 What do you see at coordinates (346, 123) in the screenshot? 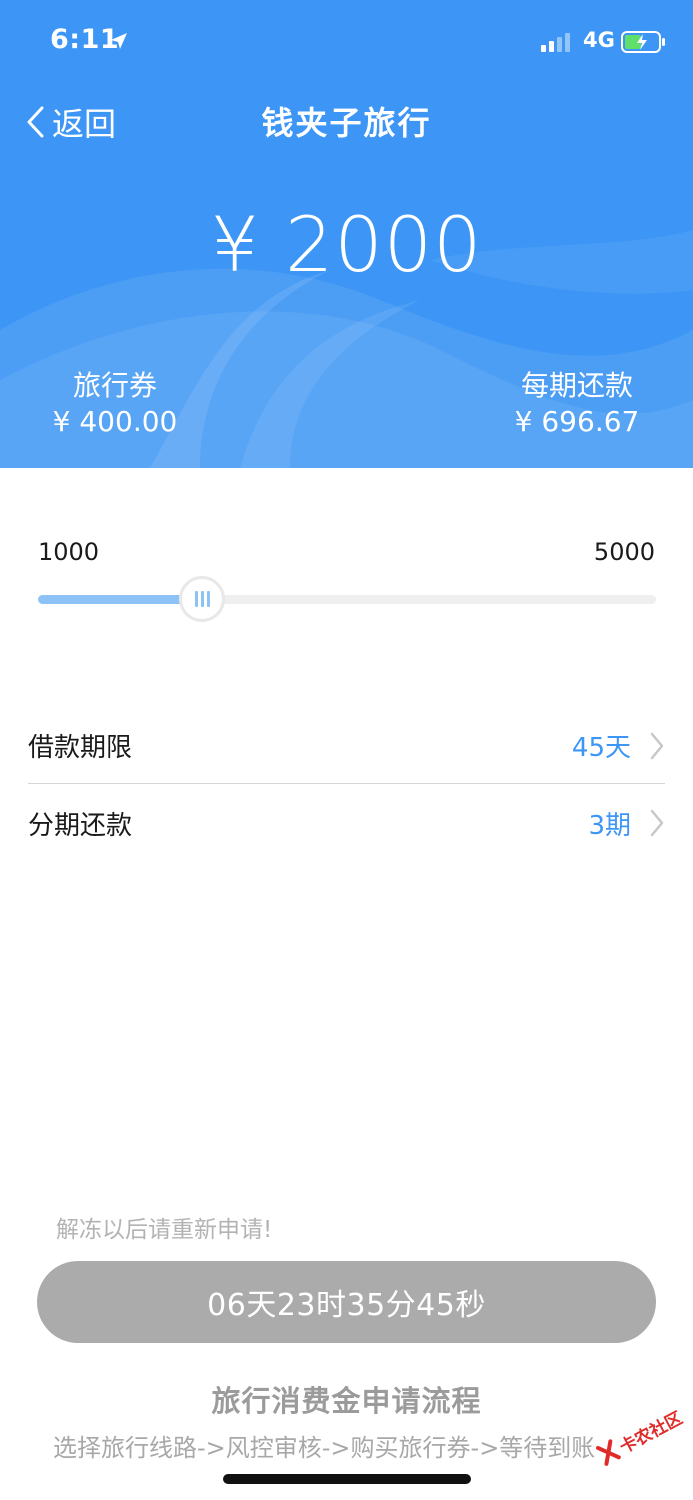
I see `page-title: 钱夹子旅行` at bounding box center [346, 123].